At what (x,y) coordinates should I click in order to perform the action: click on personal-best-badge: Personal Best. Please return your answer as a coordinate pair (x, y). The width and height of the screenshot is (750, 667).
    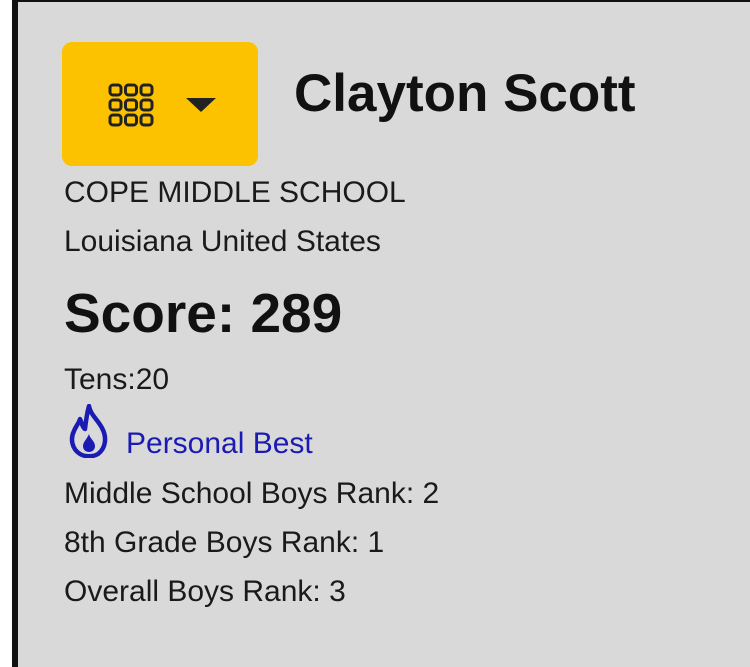
    Looking at the image, I should click on (228, 432).